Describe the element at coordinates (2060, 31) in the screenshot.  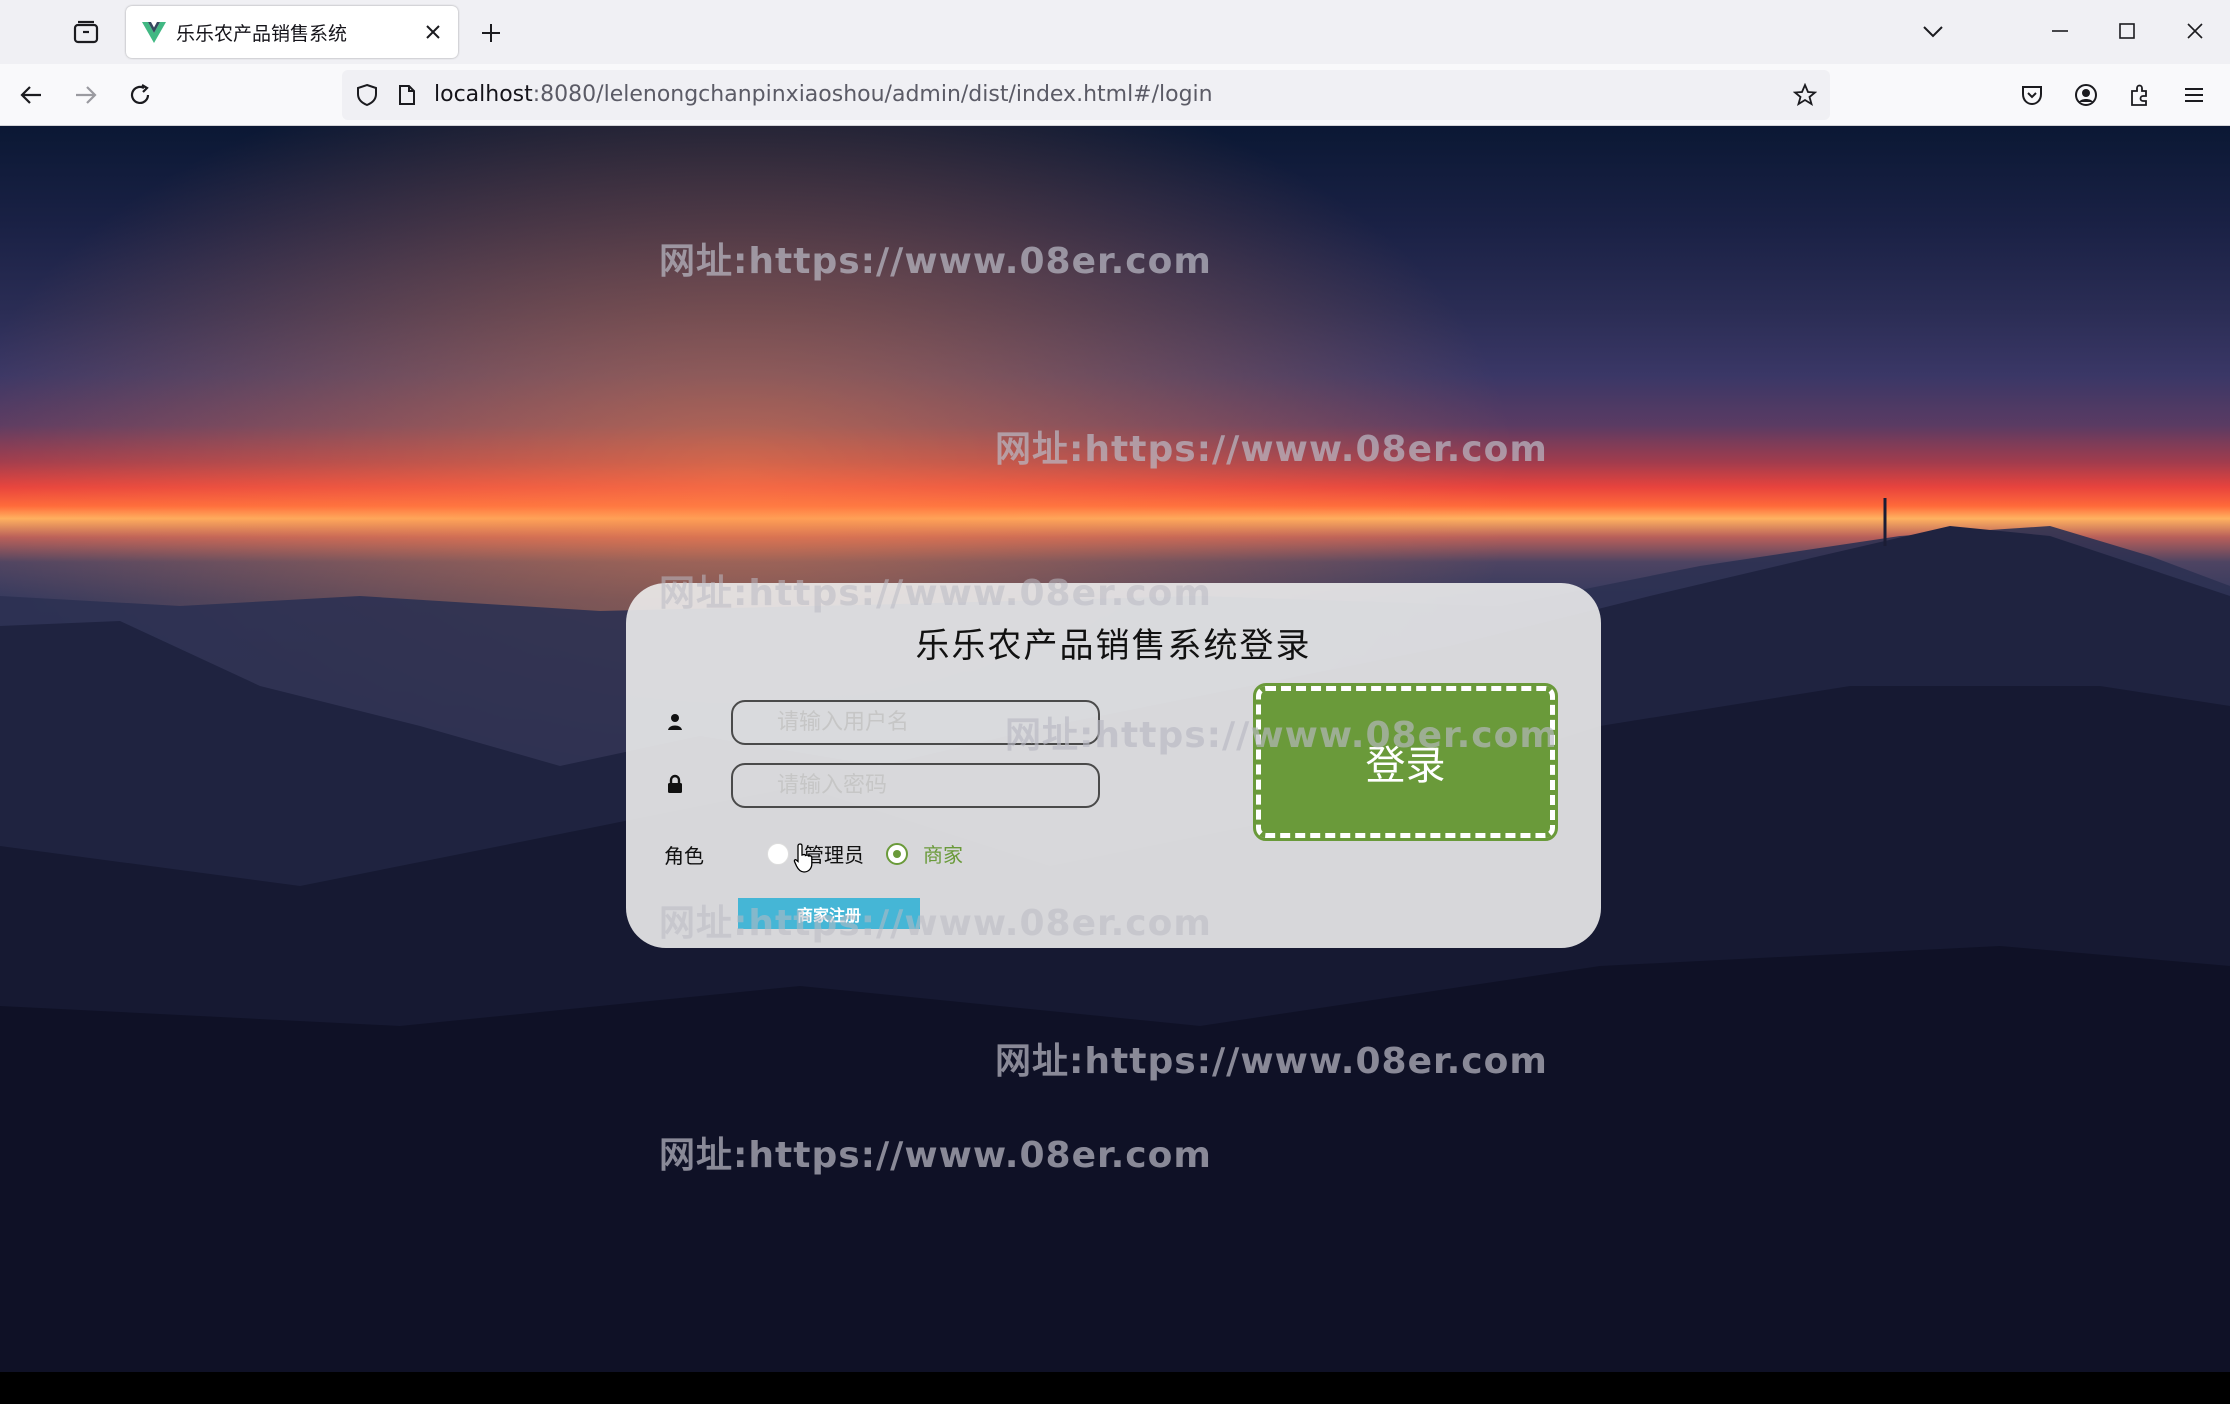
I see `minimize-icon` at that location.